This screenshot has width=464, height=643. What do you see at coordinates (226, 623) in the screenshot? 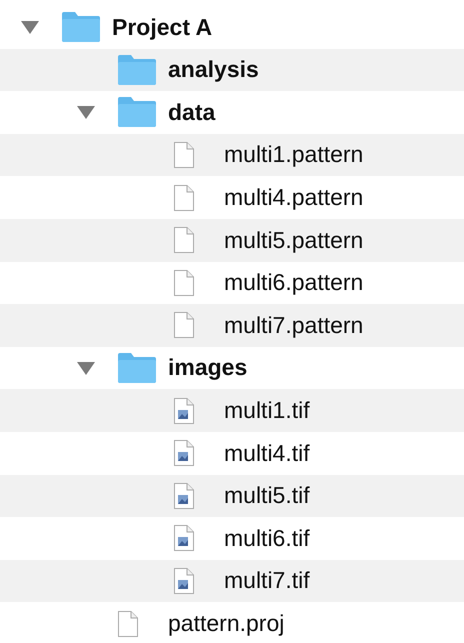
I see `file-name: pattern.proj` at bounding box center [226, 623].